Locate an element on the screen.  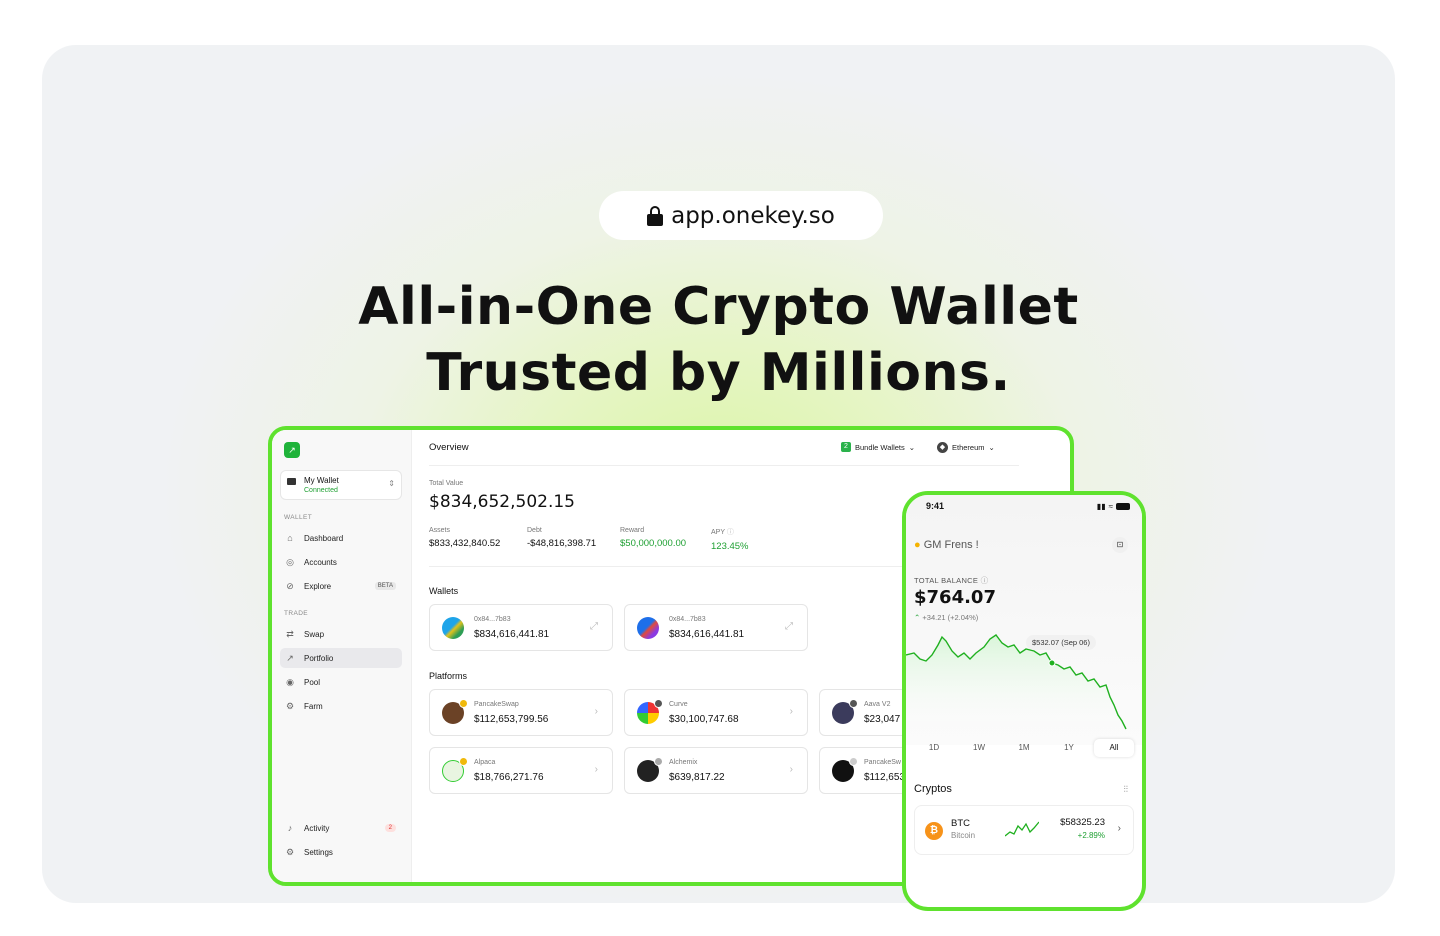
network-dropdown: ◆ Ethereum ⌄ is located at coordinates (966, 447).